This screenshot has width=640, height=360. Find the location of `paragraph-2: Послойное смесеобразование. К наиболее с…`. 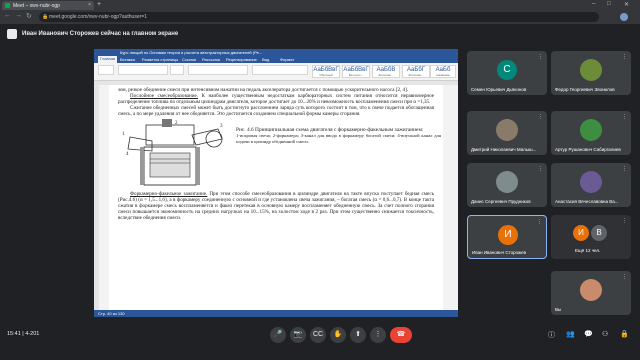

paragraph-2: Послойное смесеобразование. К наиболее с… is located at coordinates (276, 99).